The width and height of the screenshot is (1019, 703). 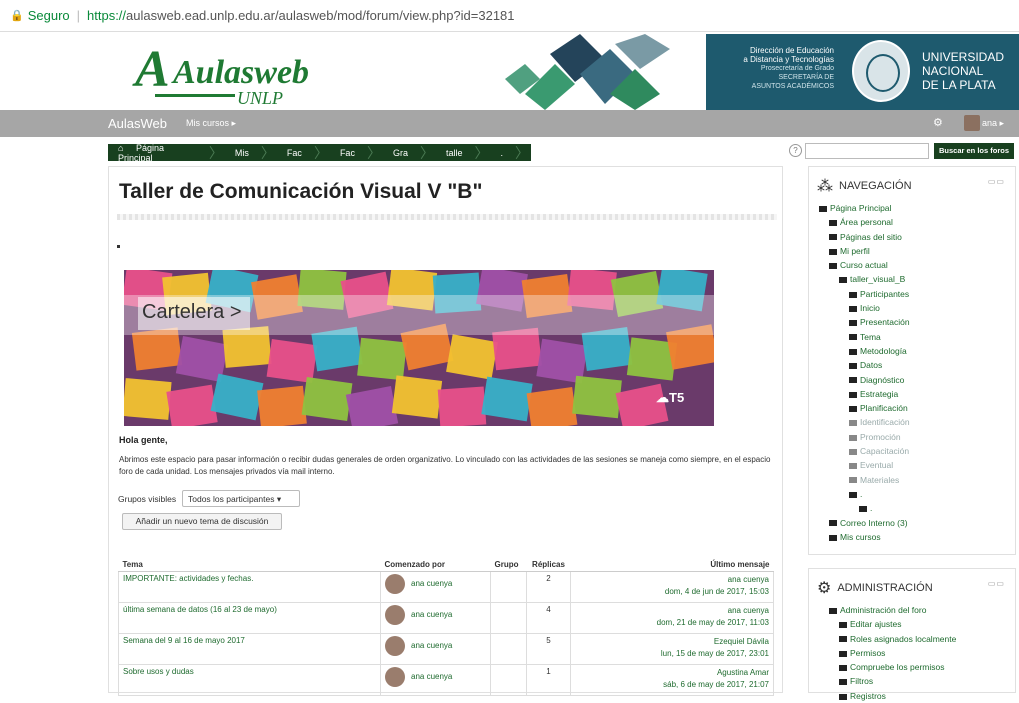 I want to click on tree-item: Compruebe los permisos, so click(x=913, y=667).